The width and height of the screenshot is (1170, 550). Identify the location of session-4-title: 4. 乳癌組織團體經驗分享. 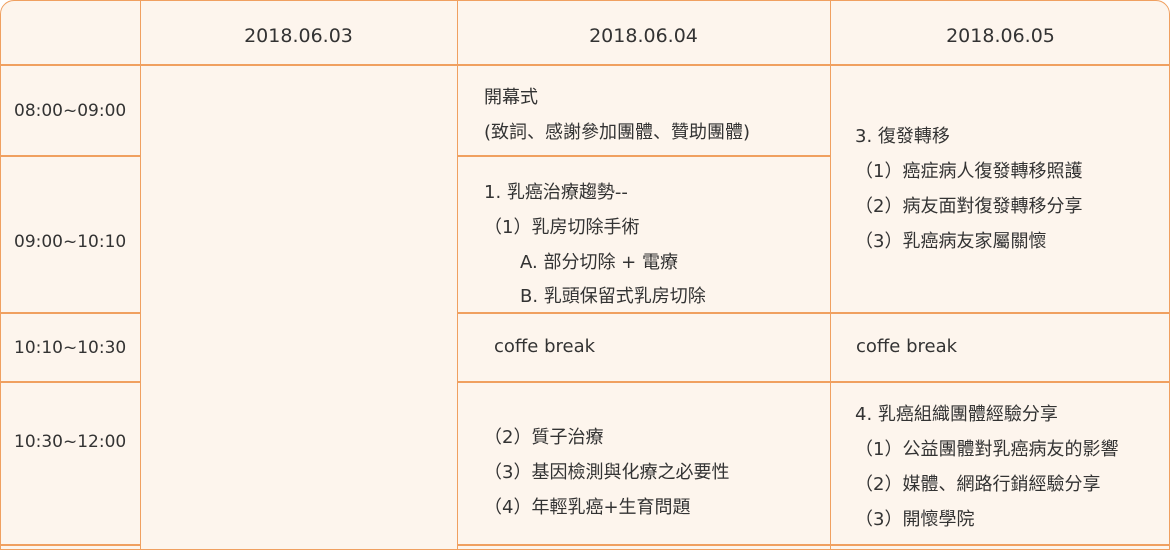
(956, 414).